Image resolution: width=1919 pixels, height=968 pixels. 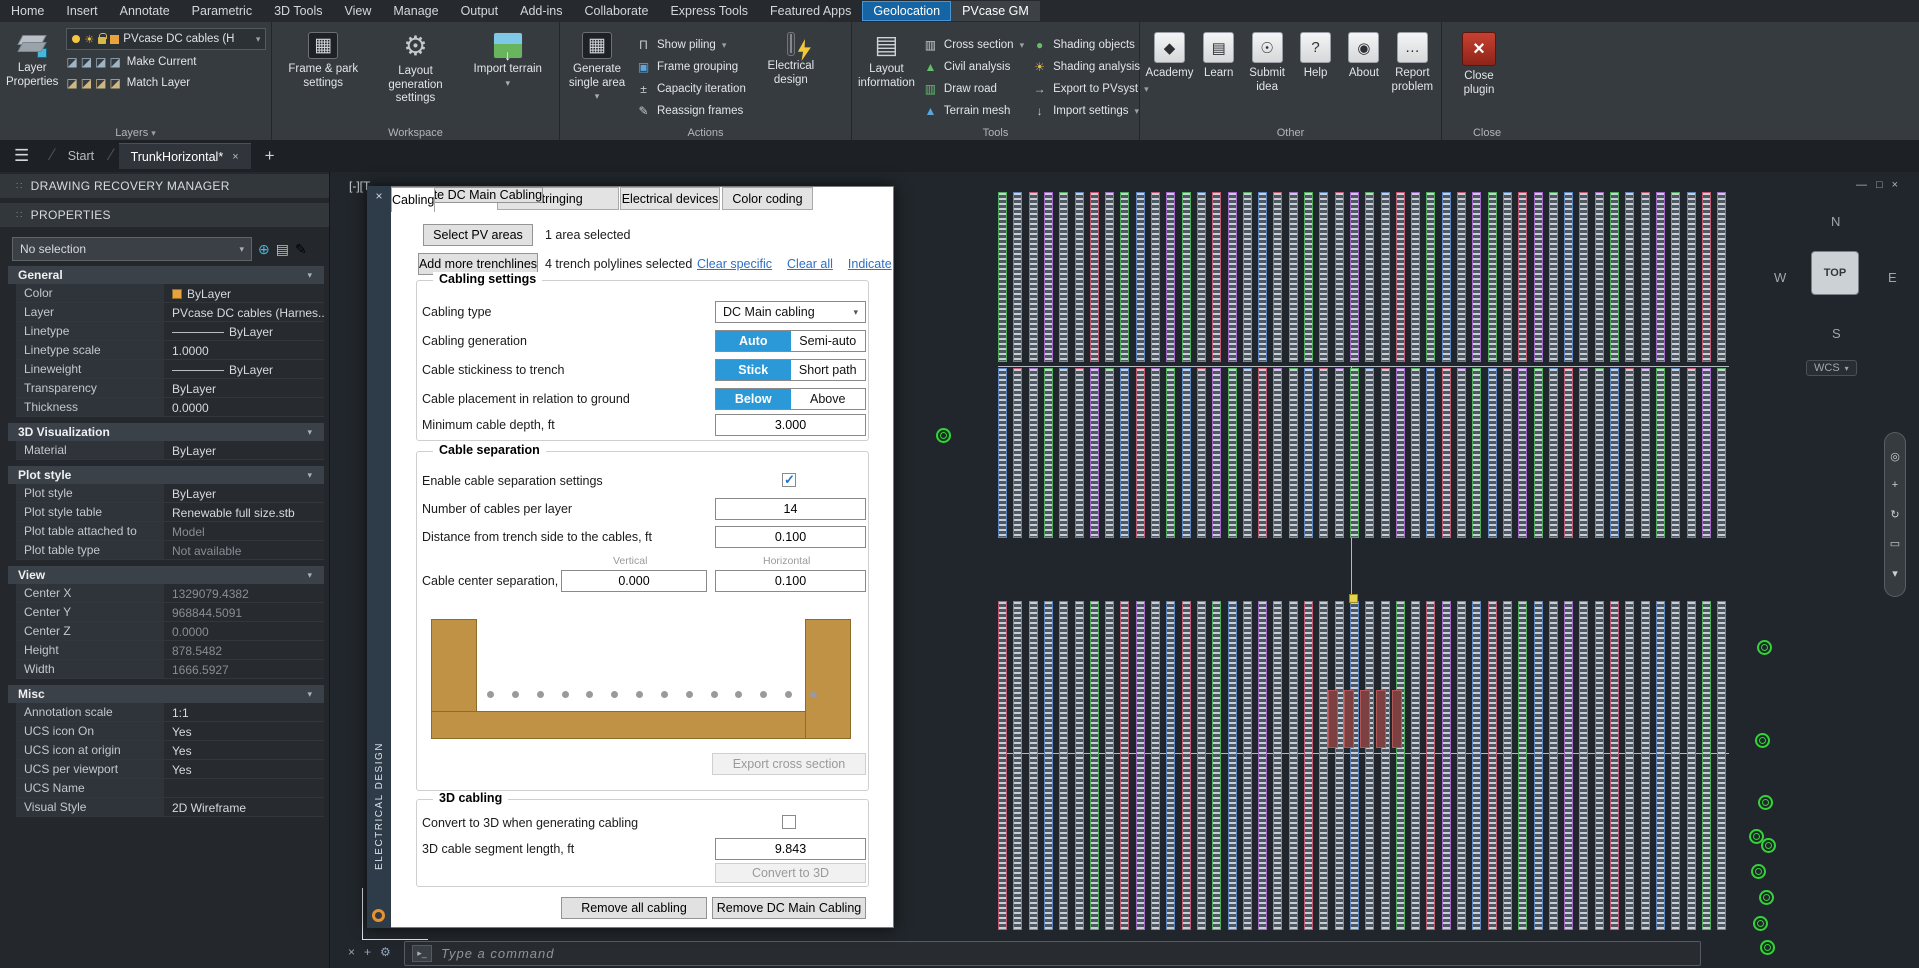 I want to click on min-depth-input: 3.000, so click(x=790, y=425).